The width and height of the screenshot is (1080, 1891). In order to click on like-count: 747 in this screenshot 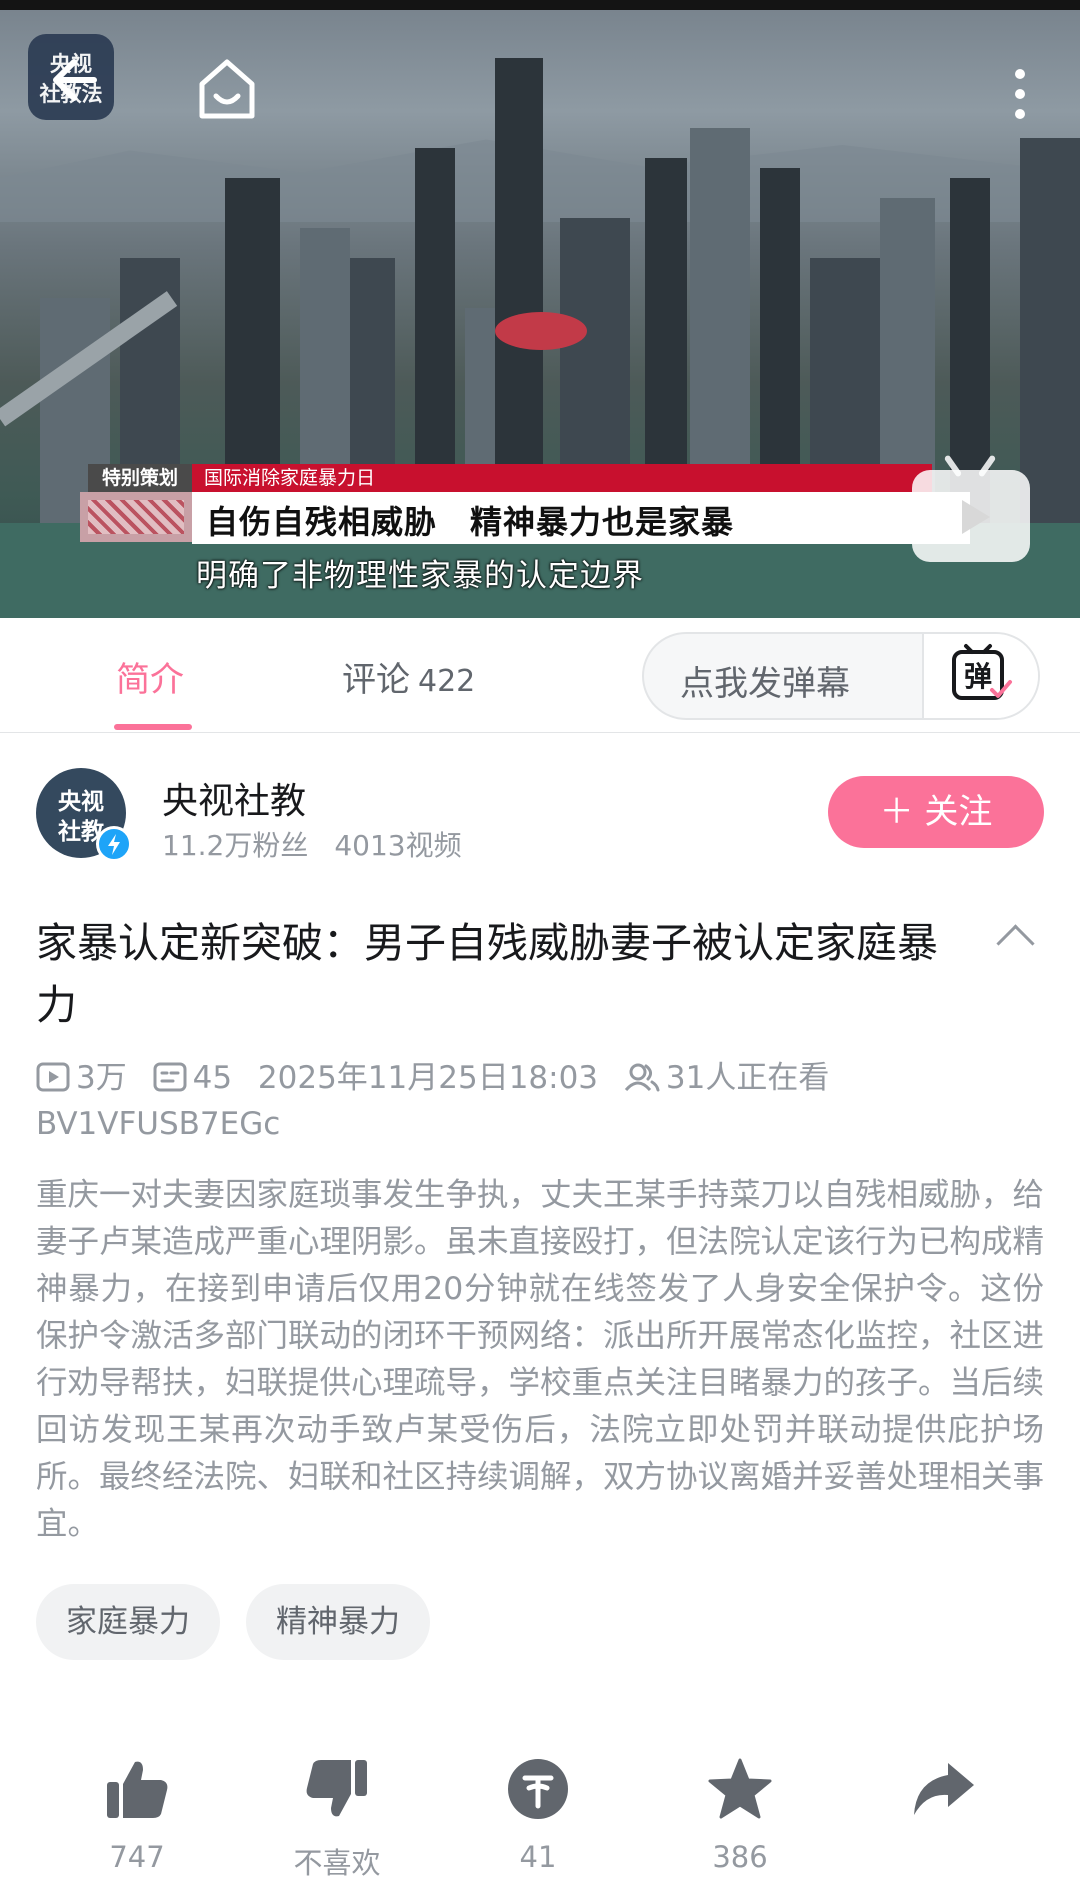, I will do `click(137, 1857)`.